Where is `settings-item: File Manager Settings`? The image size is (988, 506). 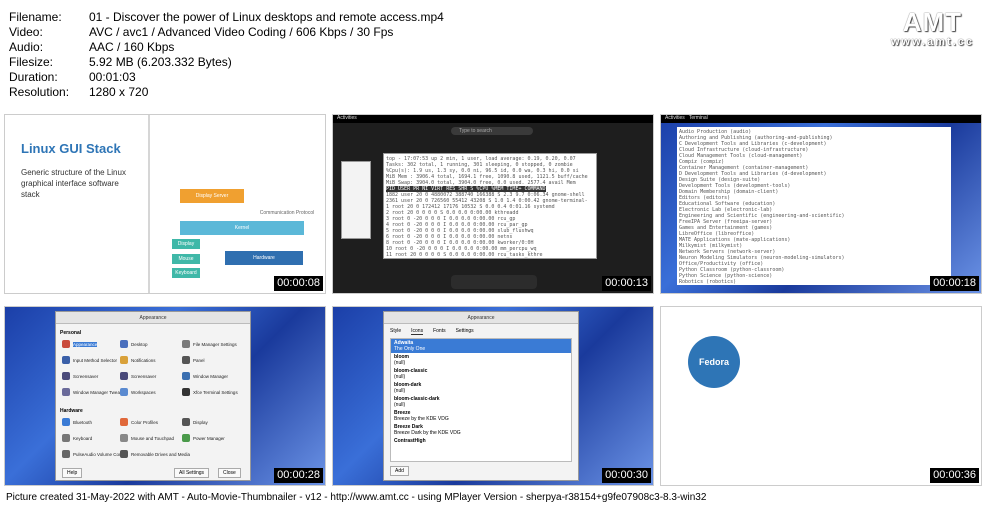
settings-item: File Manager Settings is located at coordinates (209, 344).